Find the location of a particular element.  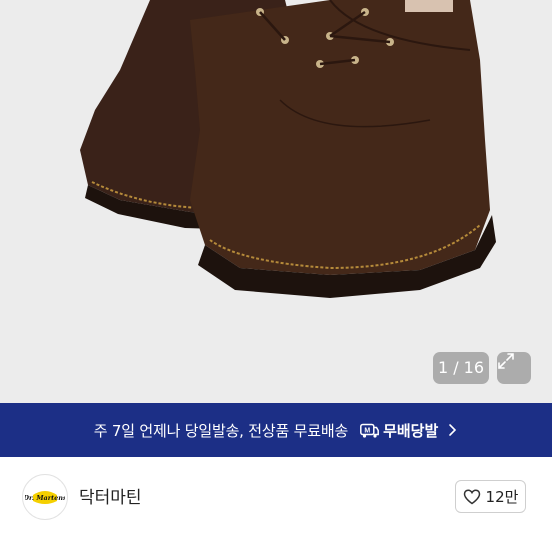

delivery-badge: M 무배당발 is located at coordinates (399, 430).